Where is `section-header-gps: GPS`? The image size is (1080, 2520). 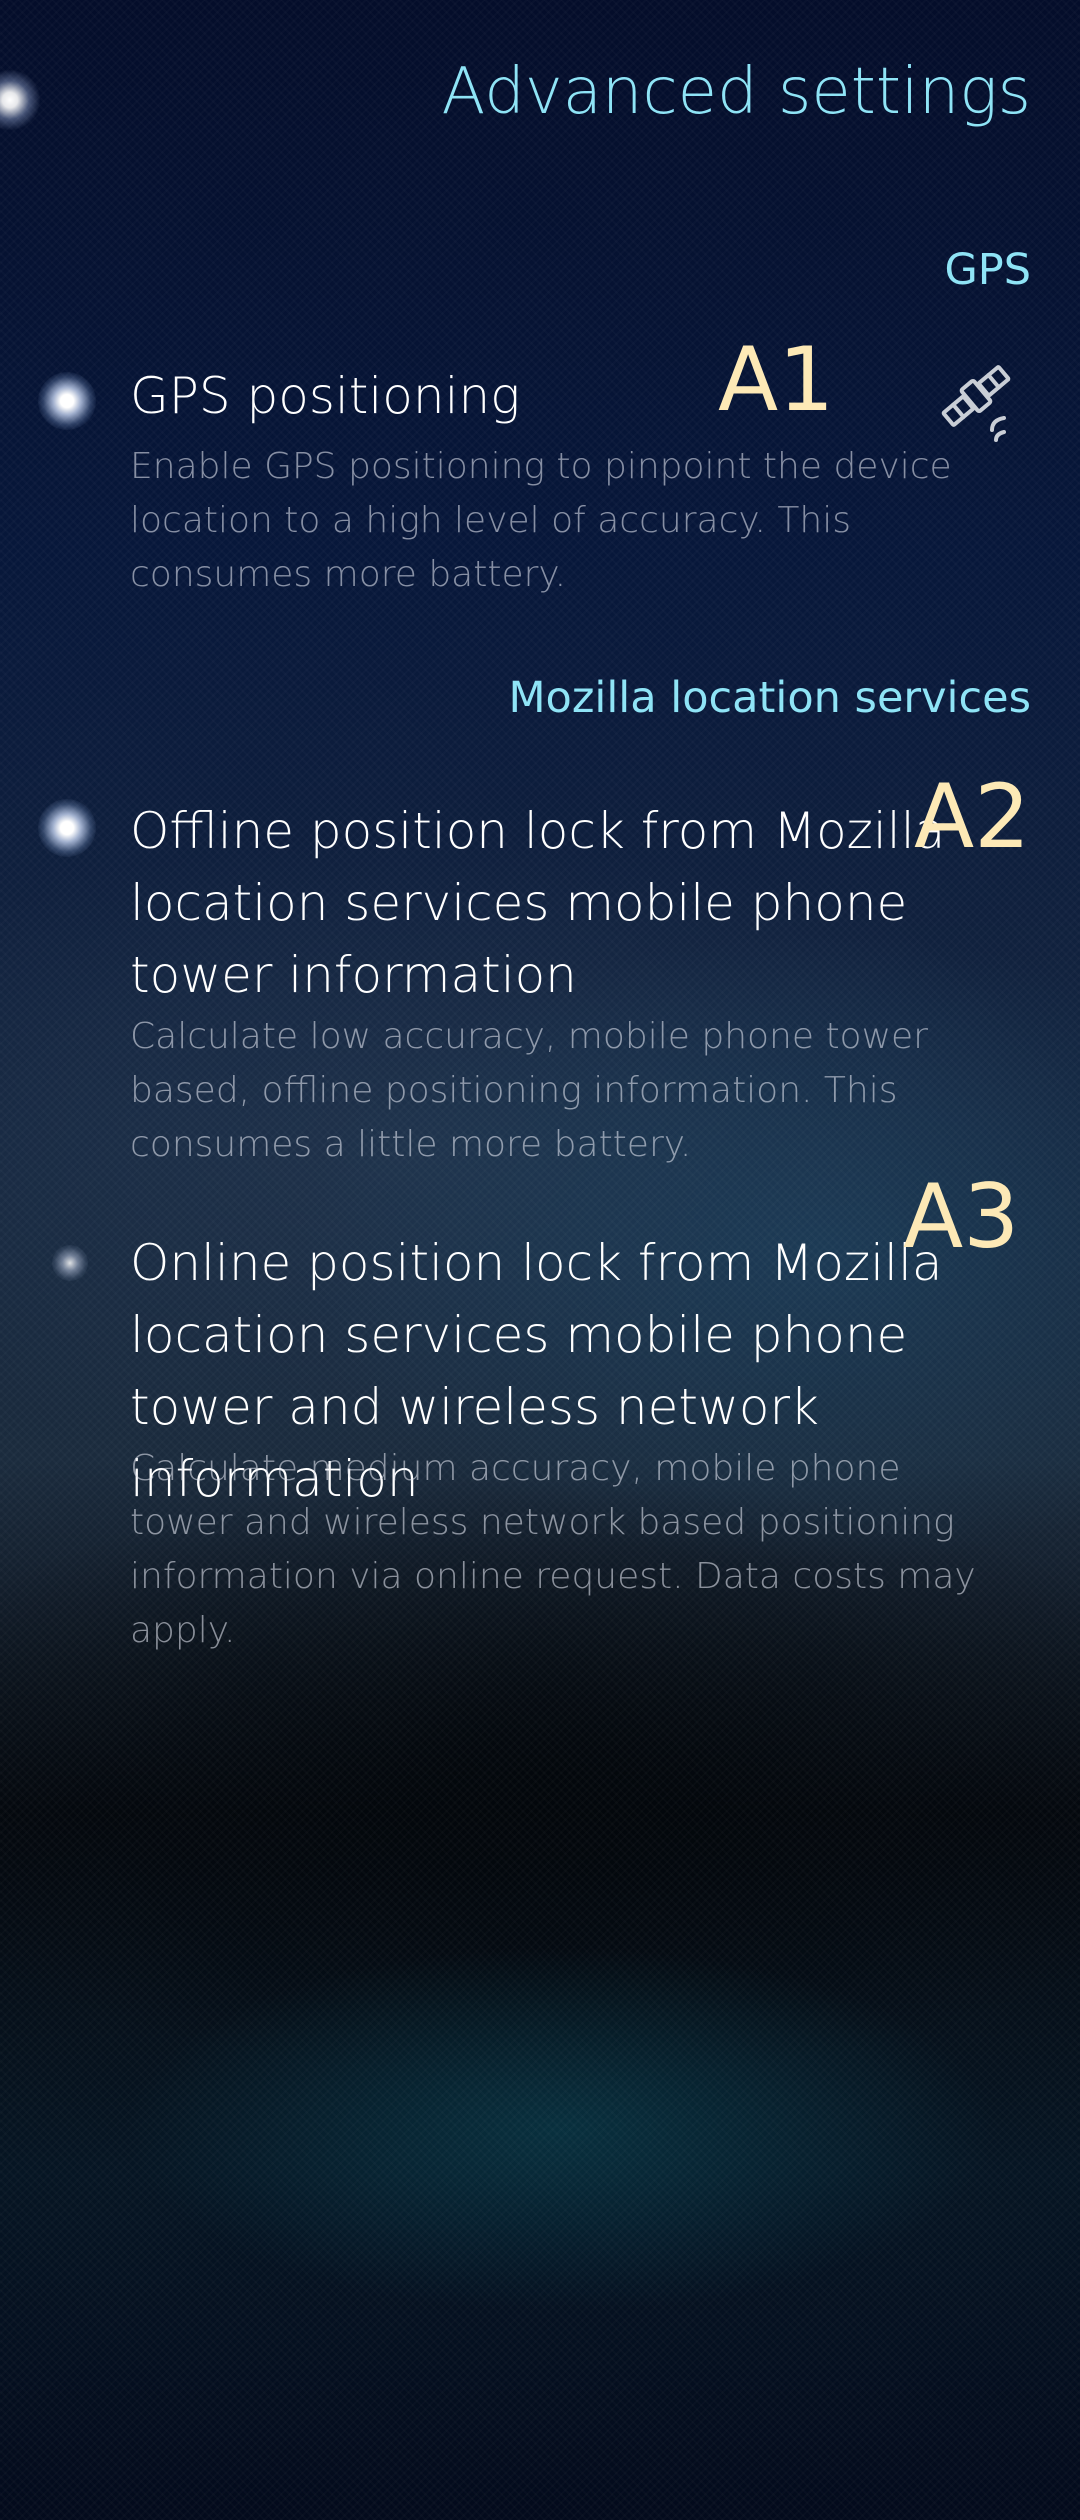 section-header-gps: GPS is located at coordinates (987, 270).